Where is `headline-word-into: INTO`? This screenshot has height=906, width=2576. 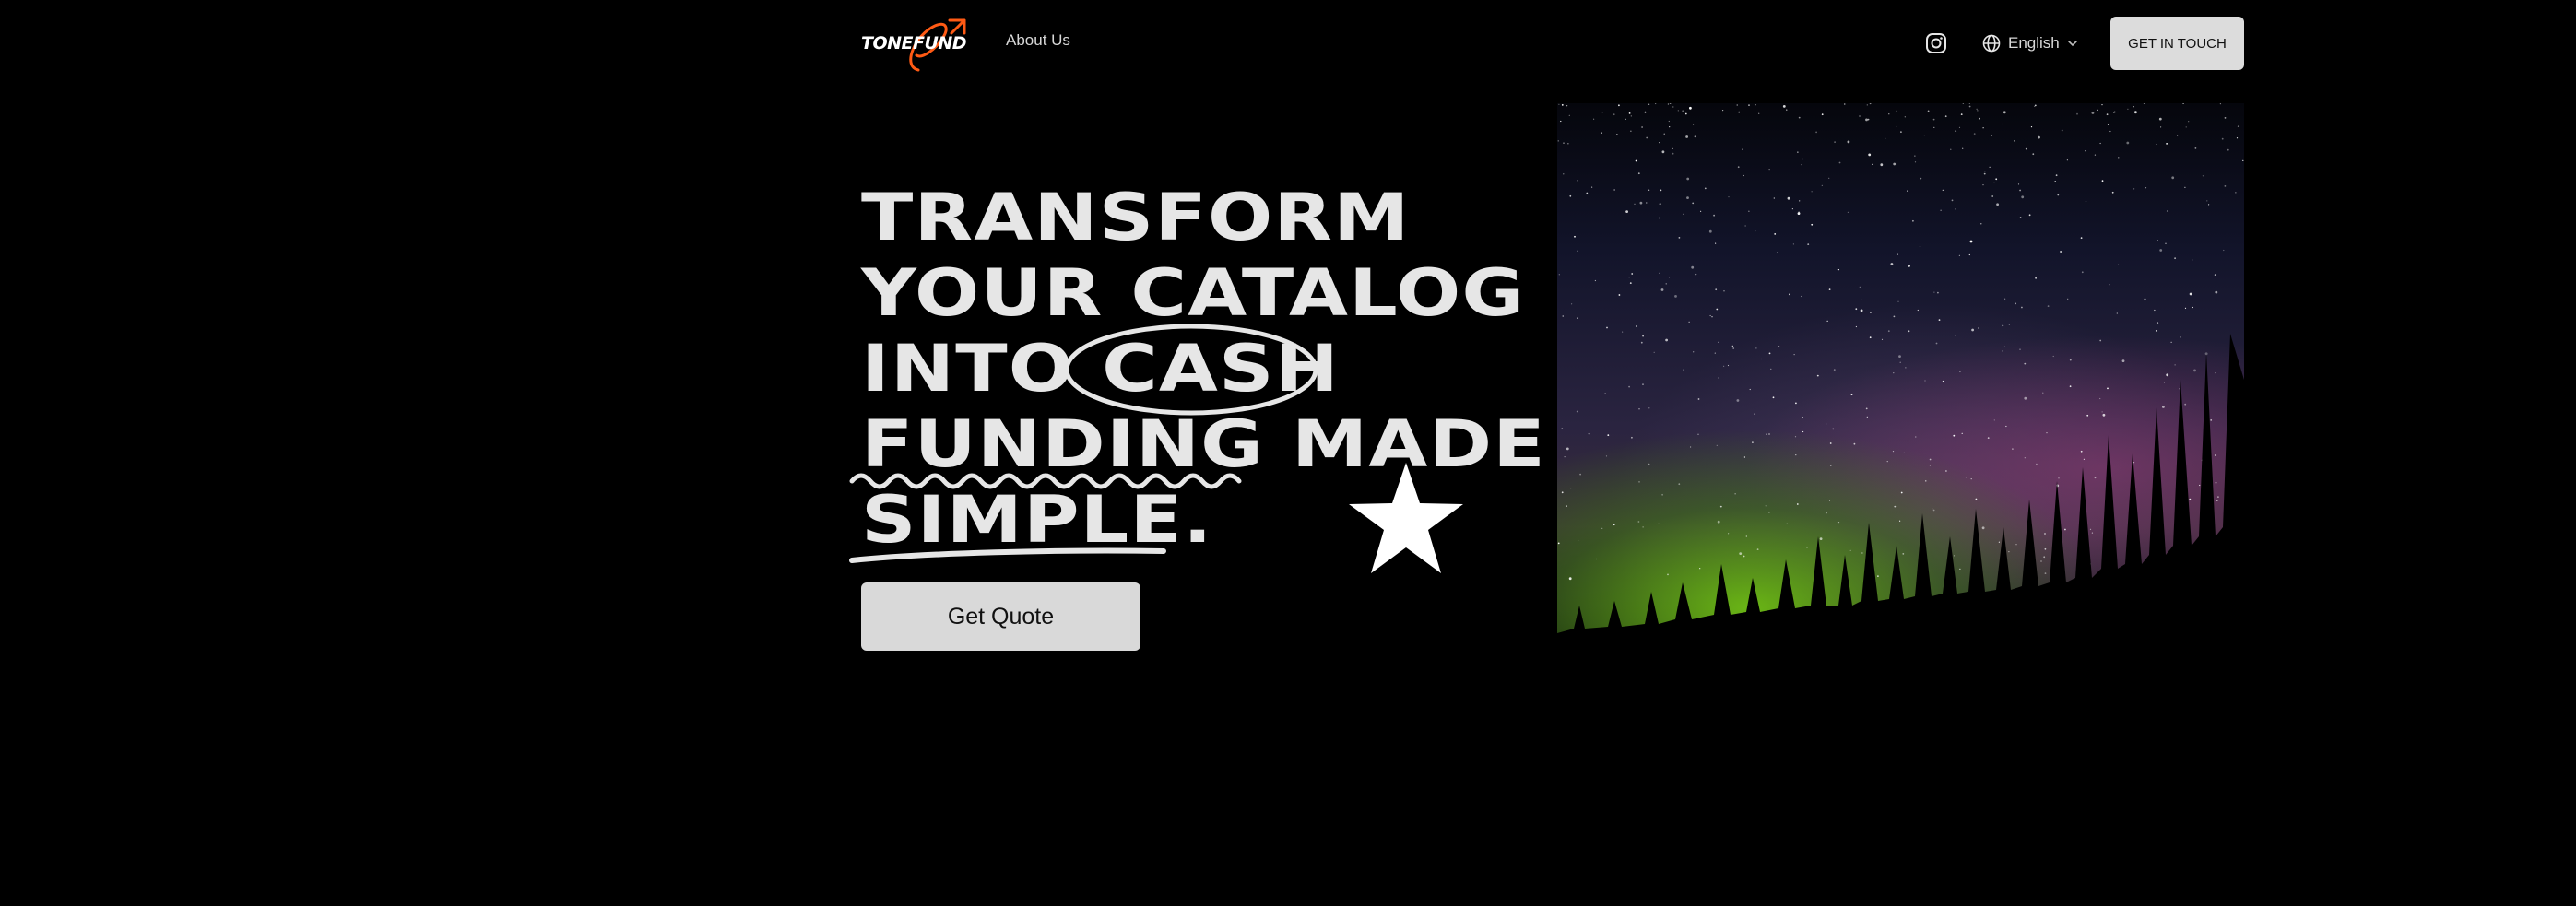
headline-word-into: INTO is located at coordinates (968, 369).